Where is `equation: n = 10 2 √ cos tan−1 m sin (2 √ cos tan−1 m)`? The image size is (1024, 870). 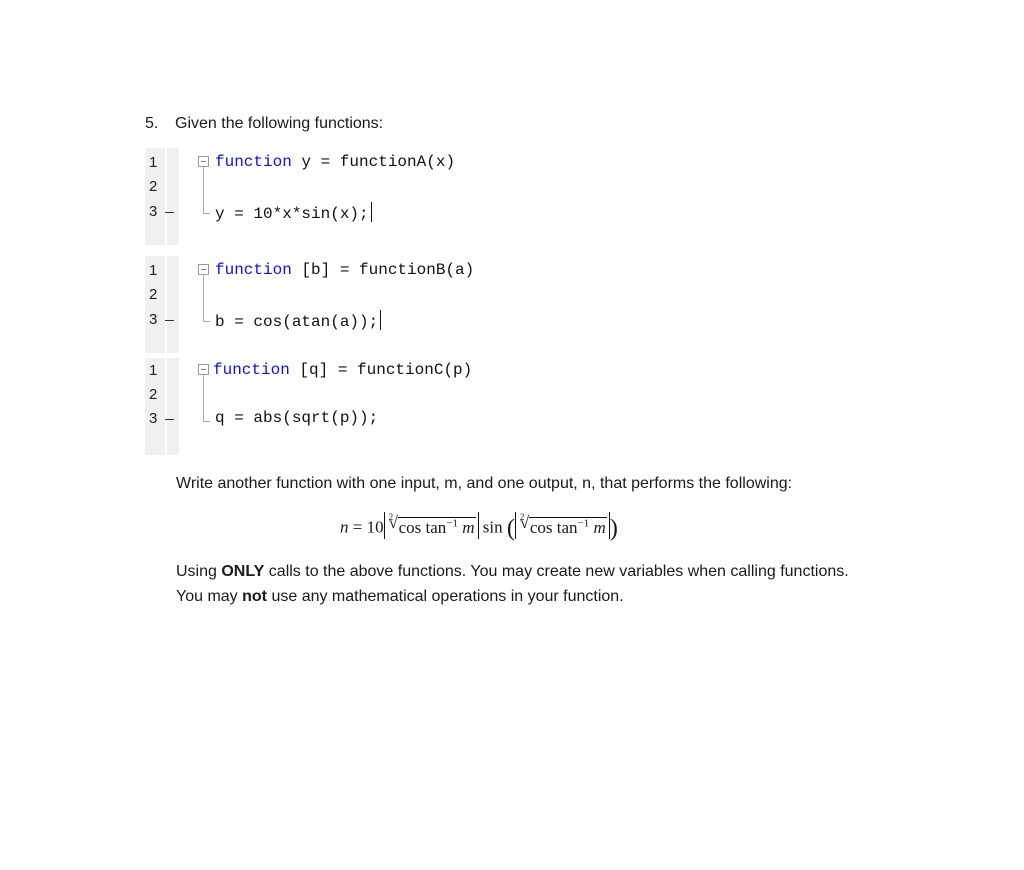 equation: n = 10 2 √ cos tan−1 m sin (2 √ cos tan−1 m) is located at coordinates (479, 527).